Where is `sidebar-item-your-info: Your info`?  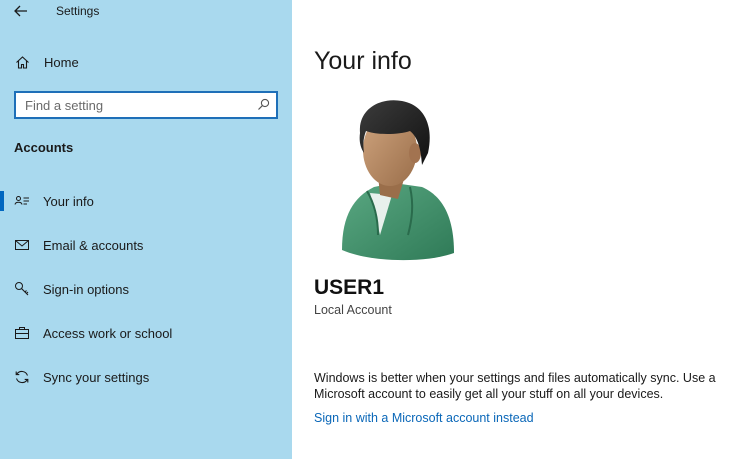 sidebar-item-your-info: Your info is located at coordinates (146, 201).